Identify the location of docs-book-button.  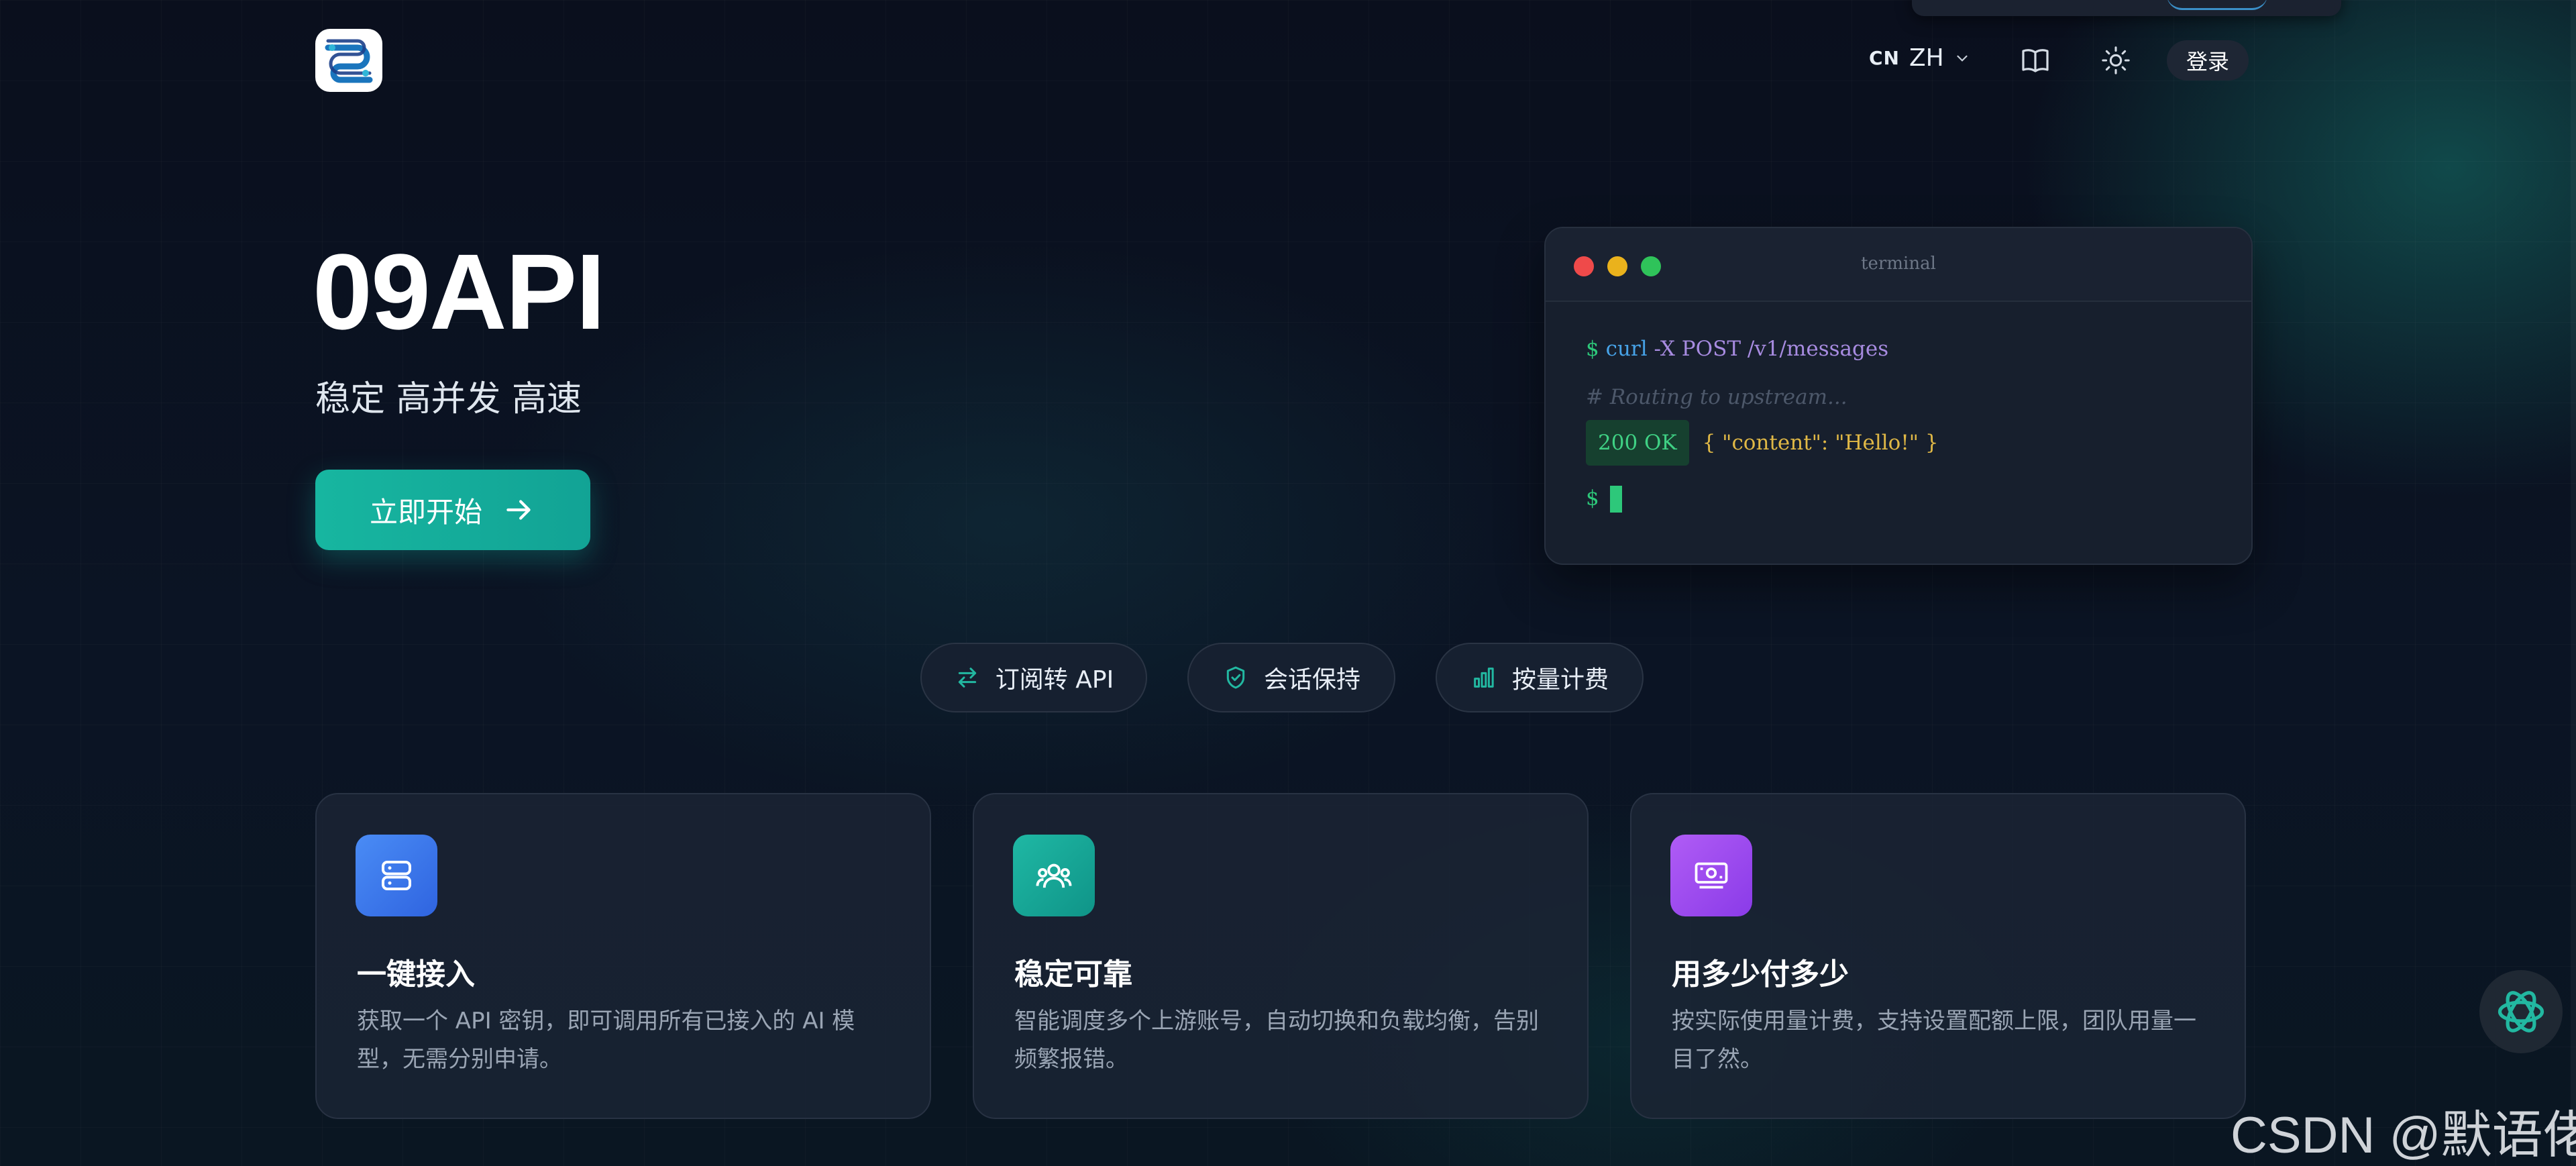
(2035, 60).